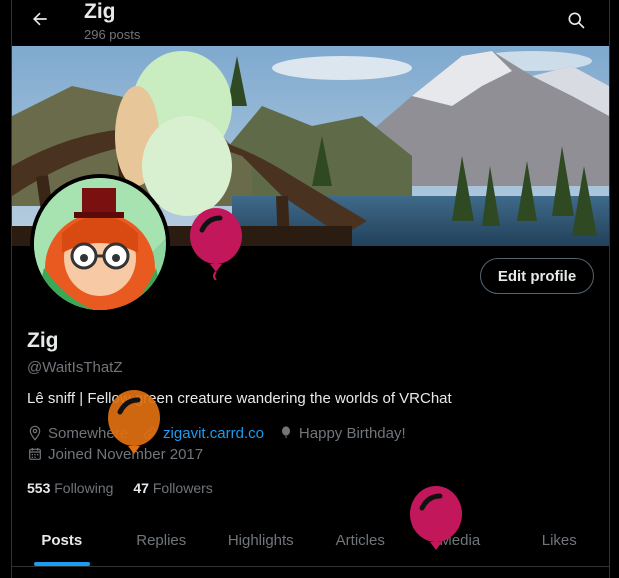 The height and width of the screenshot is (578, 619). What do you see at coordinates (61, 564) in the screenshot?
I see `active-tab-indicator` at bounding box center [61, 564].